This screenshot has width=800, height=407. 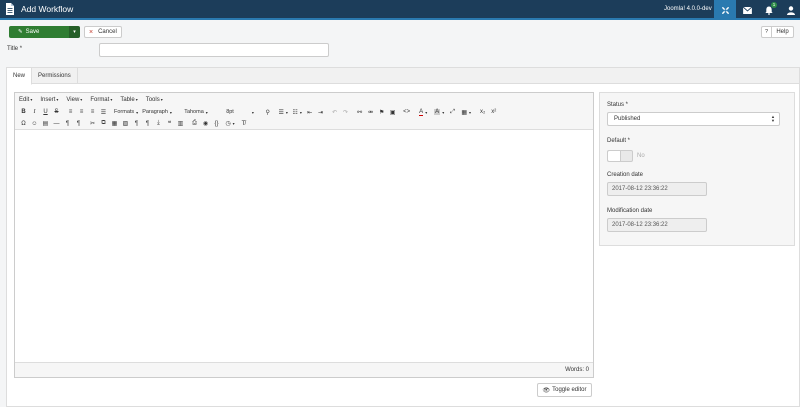 I want to click on word-count: Words: 0, so click(x=577, y=370).